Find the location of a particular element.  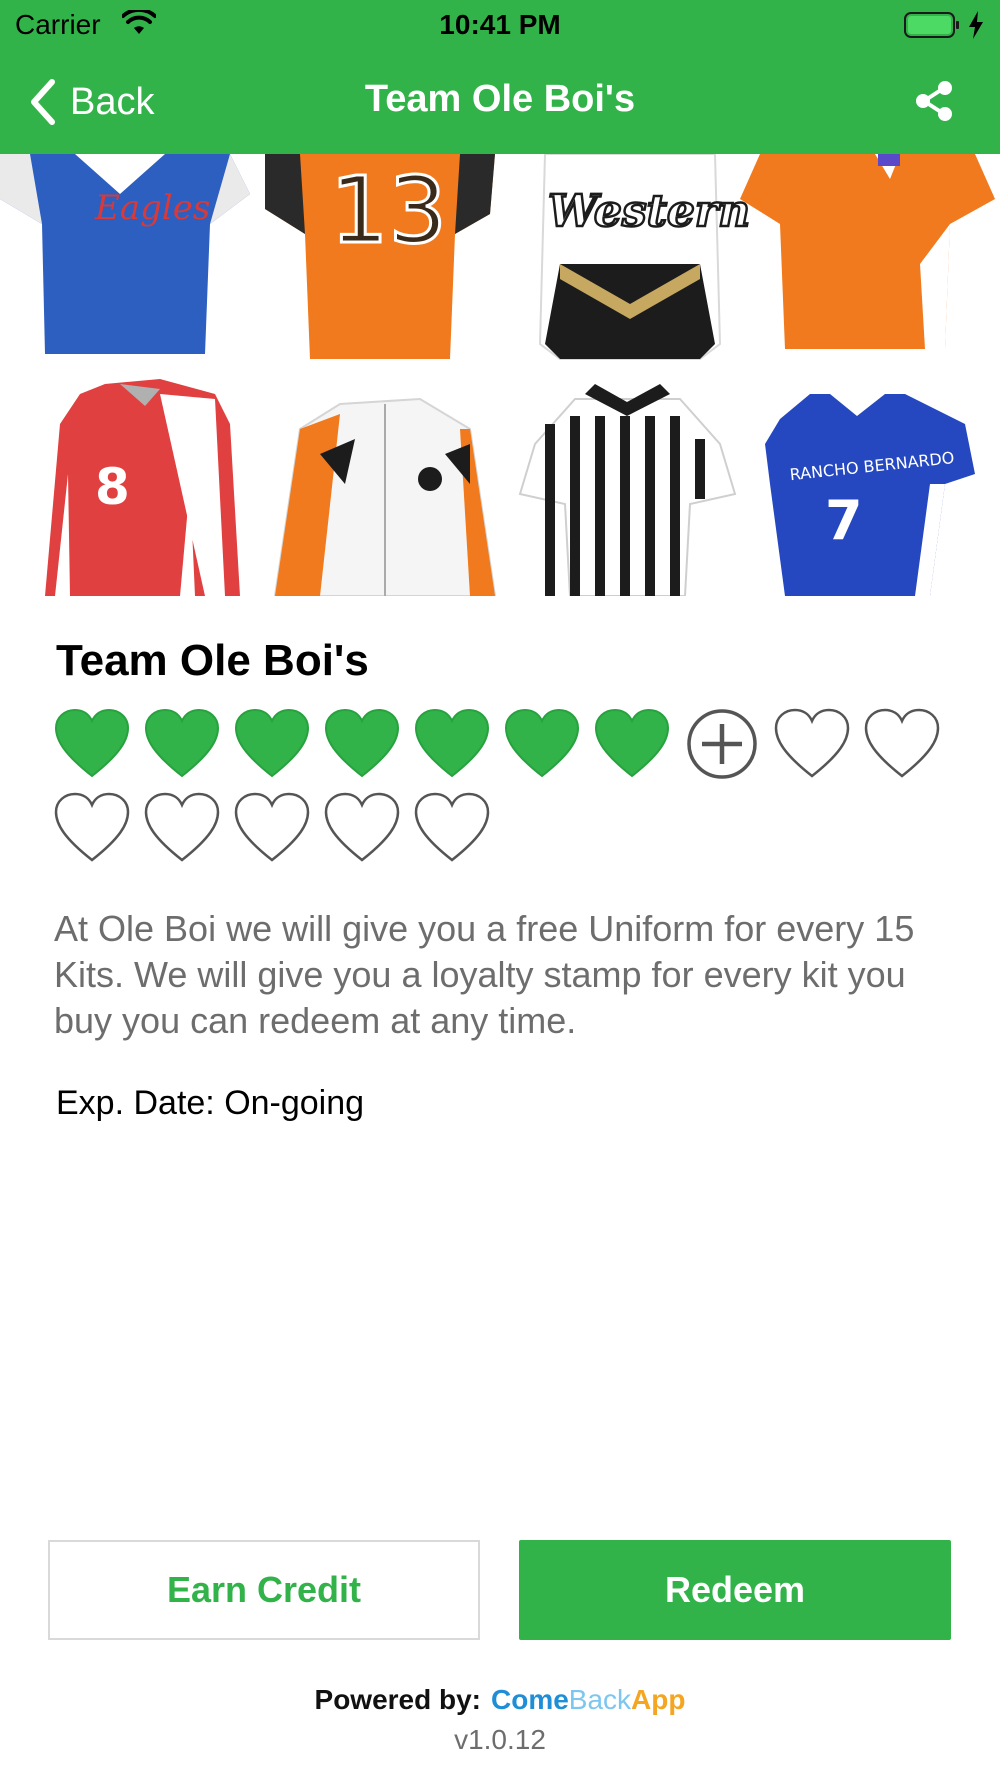

jersey-blue-eagles: Eagles is located at coordinates (125, 254).